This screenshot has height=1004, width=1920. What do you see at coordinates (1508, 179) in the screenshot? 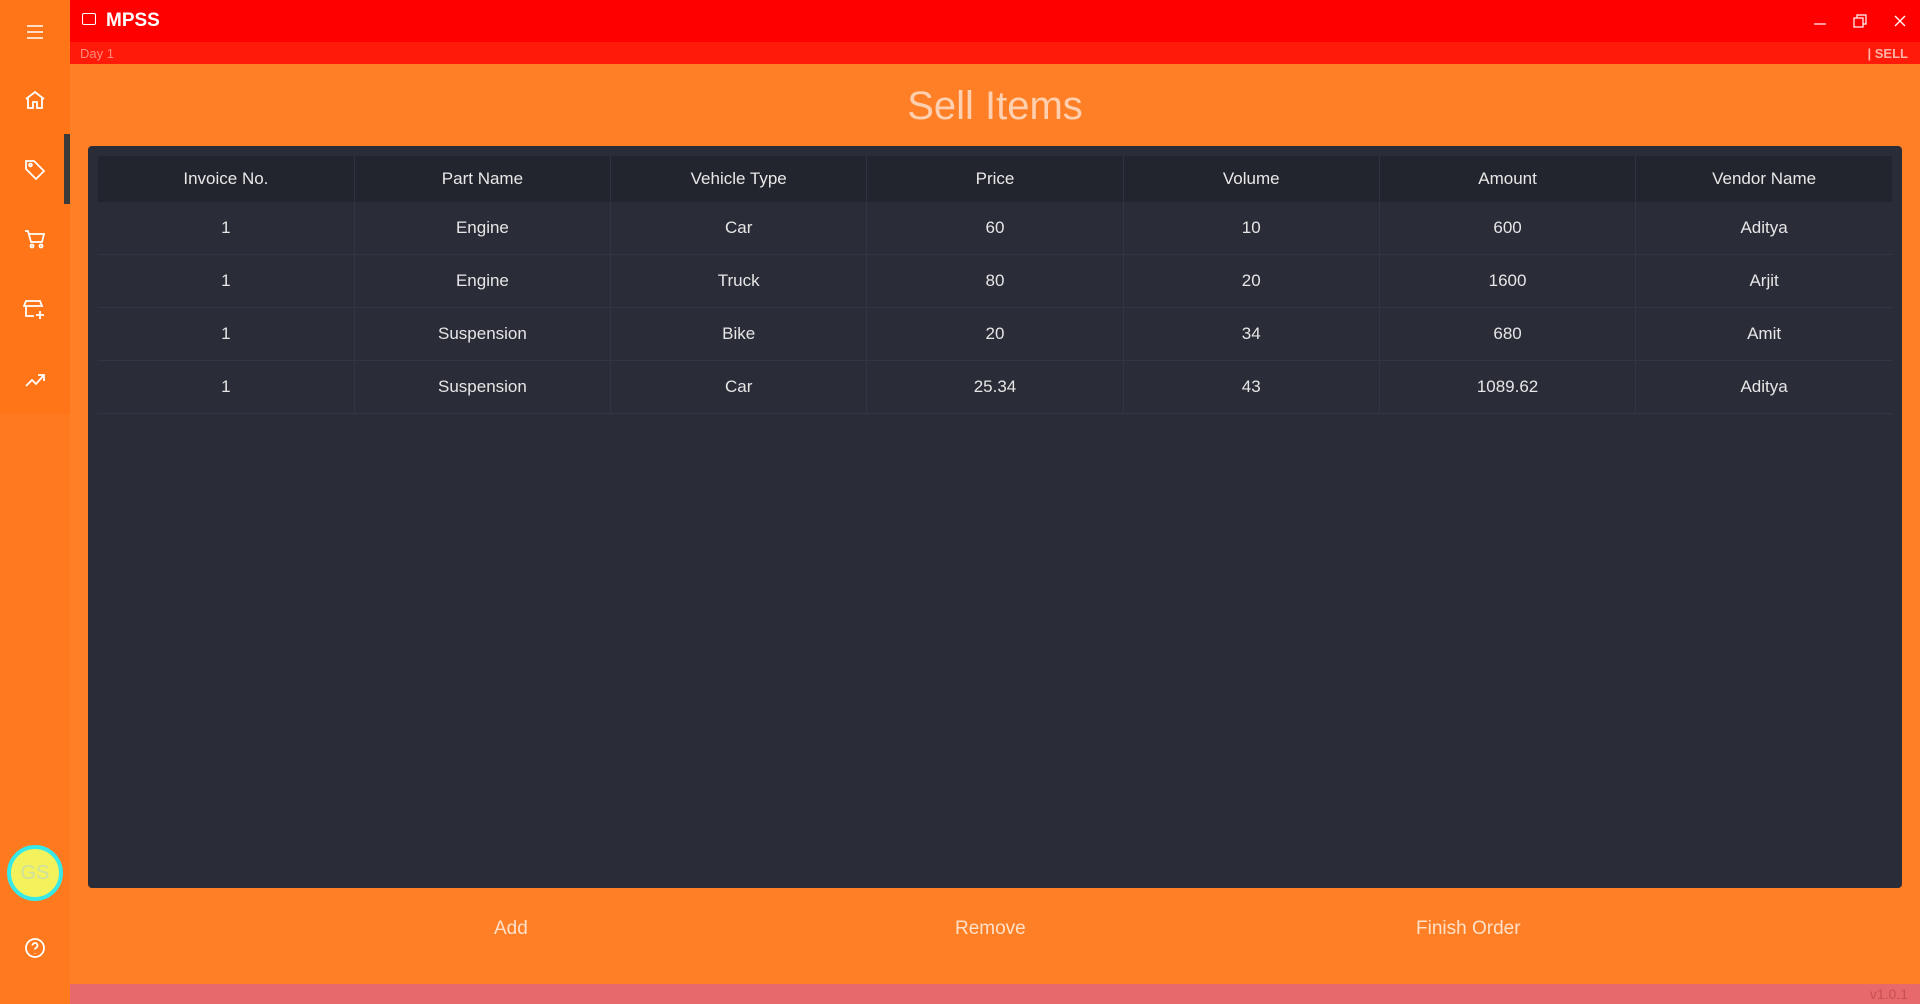
I see `column-header-amount: Amount` at bounding box center [1508, 179].